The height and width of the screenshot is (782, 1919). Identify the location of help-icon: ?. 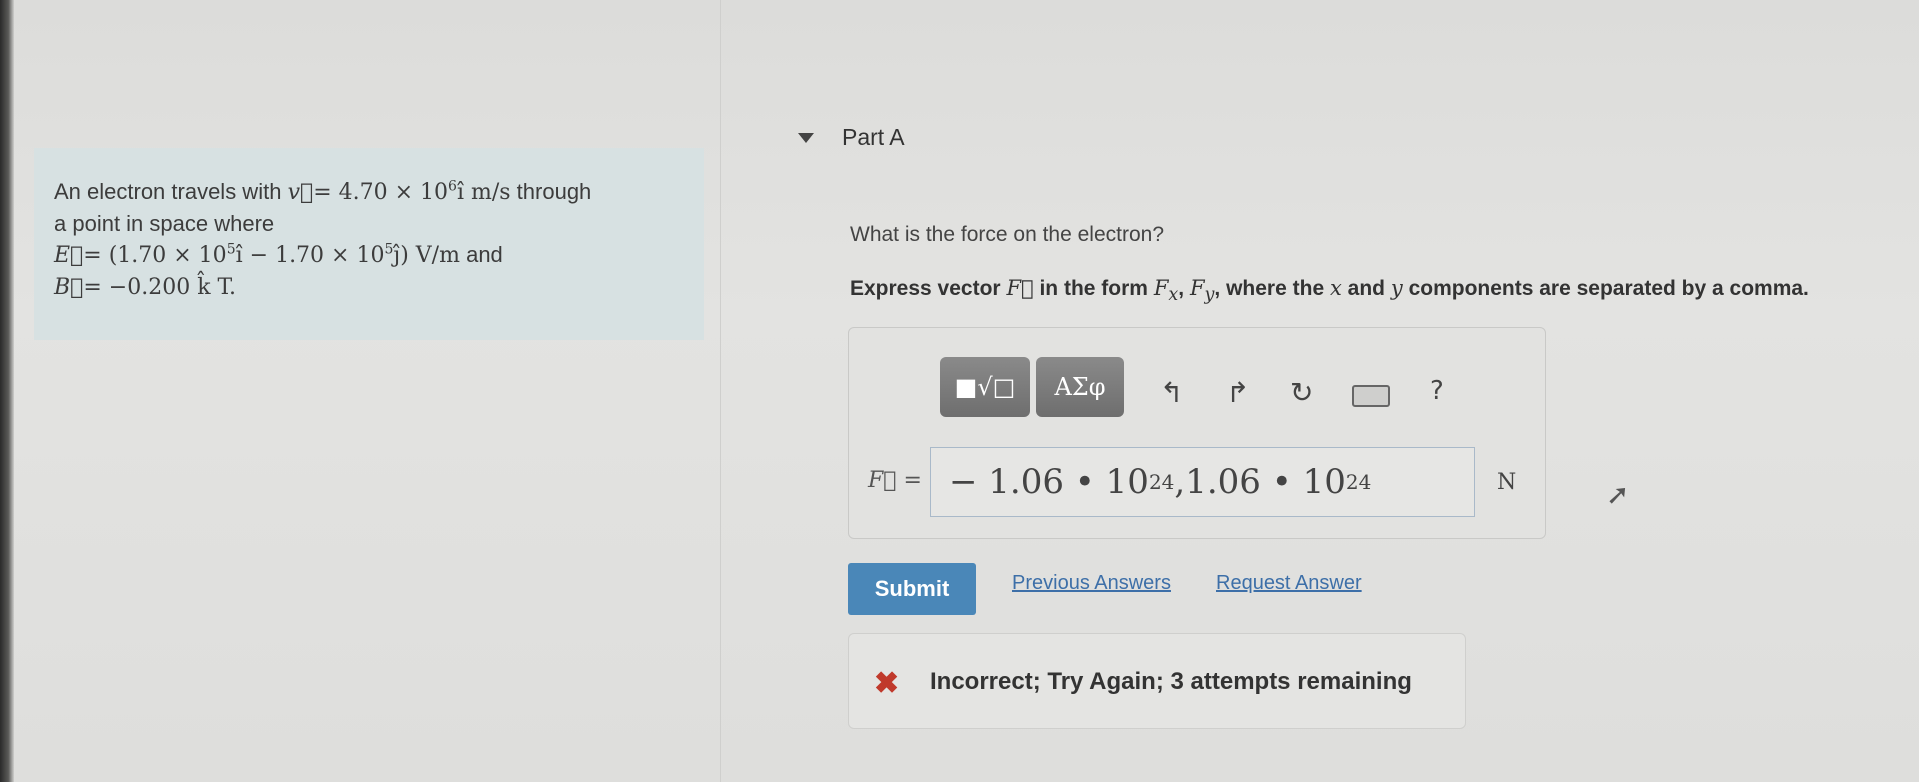
(1437, 391).